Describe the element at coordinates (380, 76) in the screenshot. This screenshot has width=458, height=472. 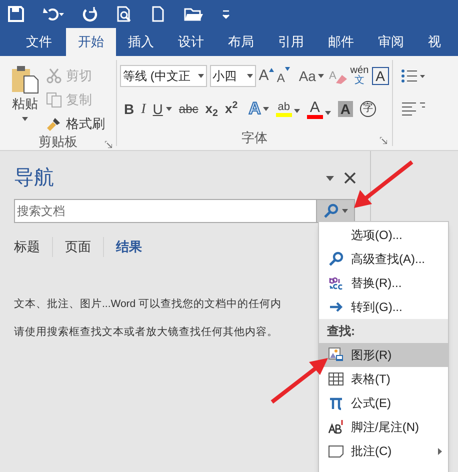
I see `character-border-button: A` at that location.